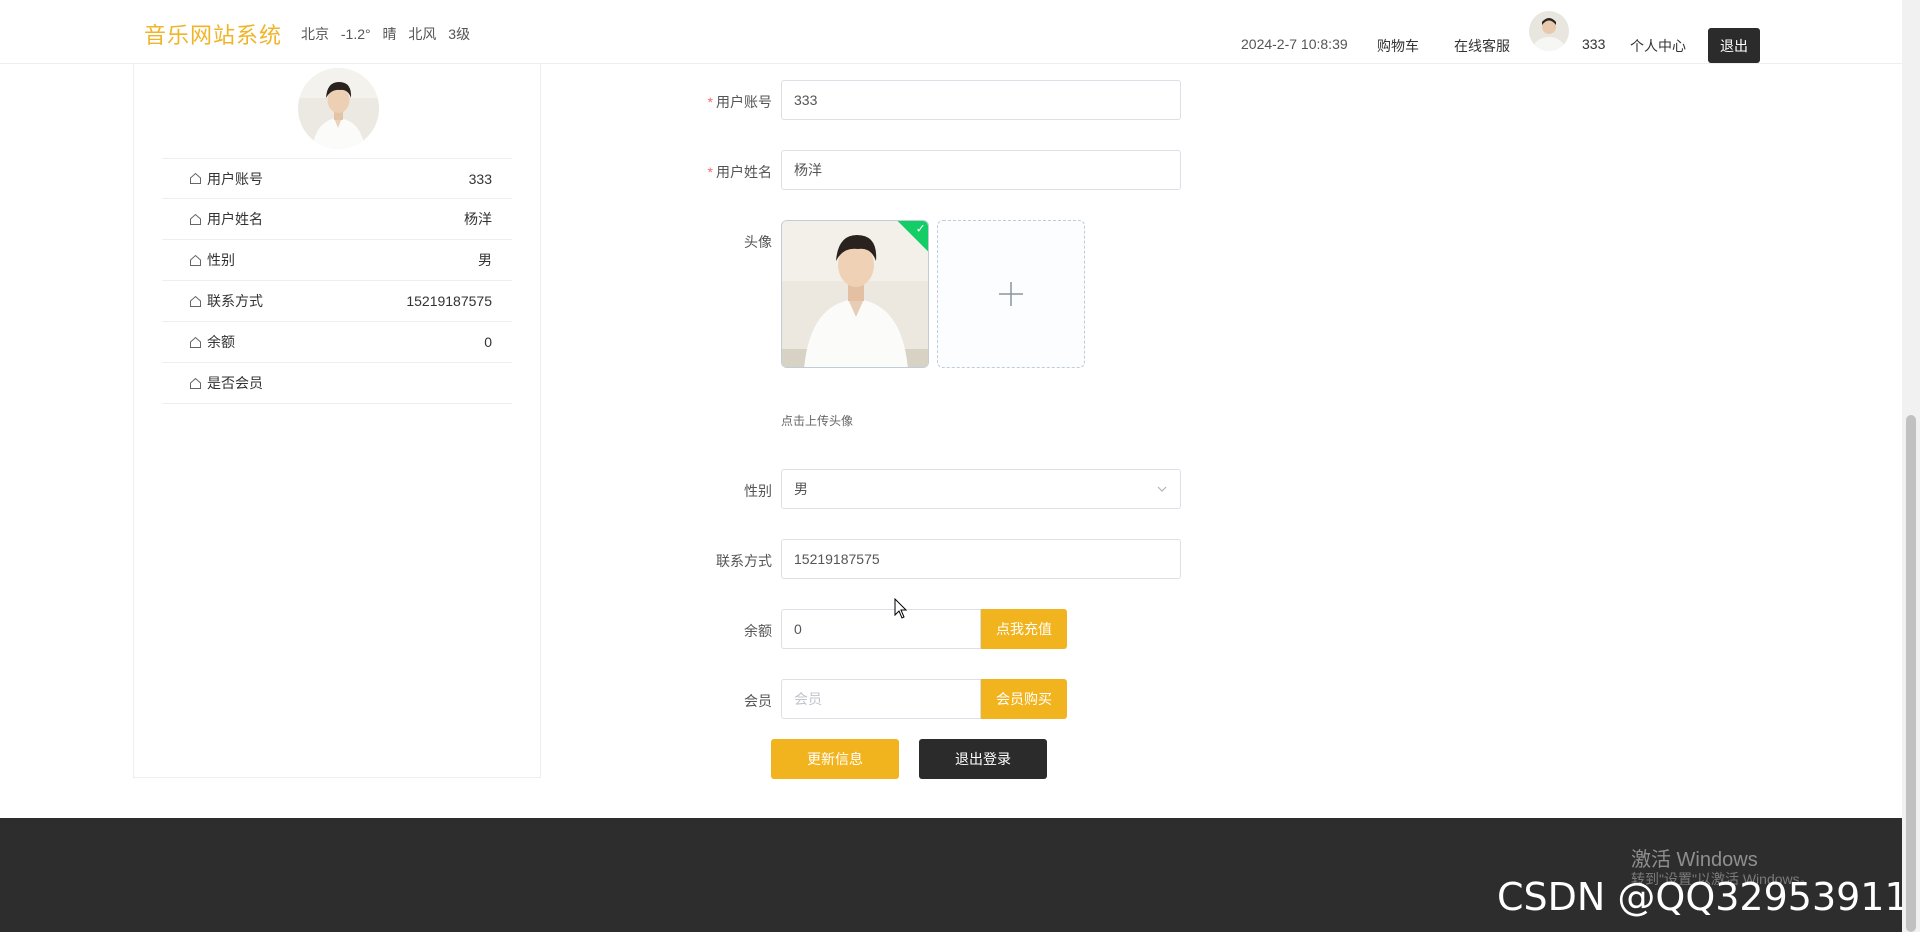 The width and height of the screenshot is (1920, 932). I want to click on member-label: 会员, so click(758, 701).